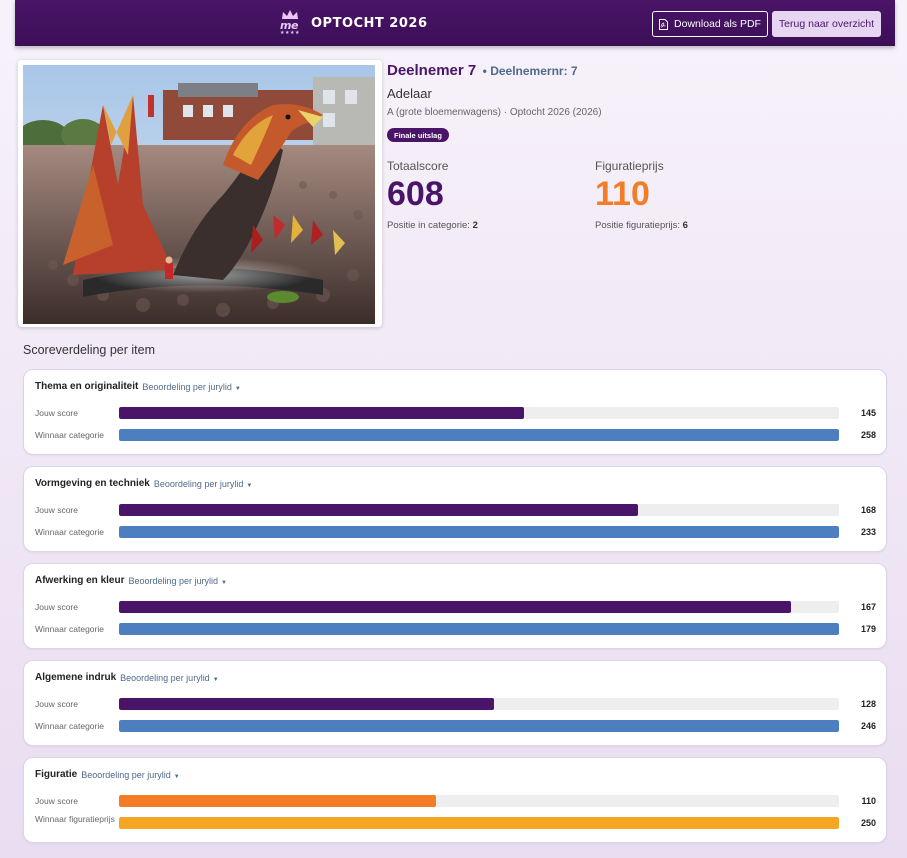 The image size is (907, 858). What do you see at coordinates (685, 225) in the screenshot?
I see `figuration-position-value: 6` at bounding box center [685, 225].